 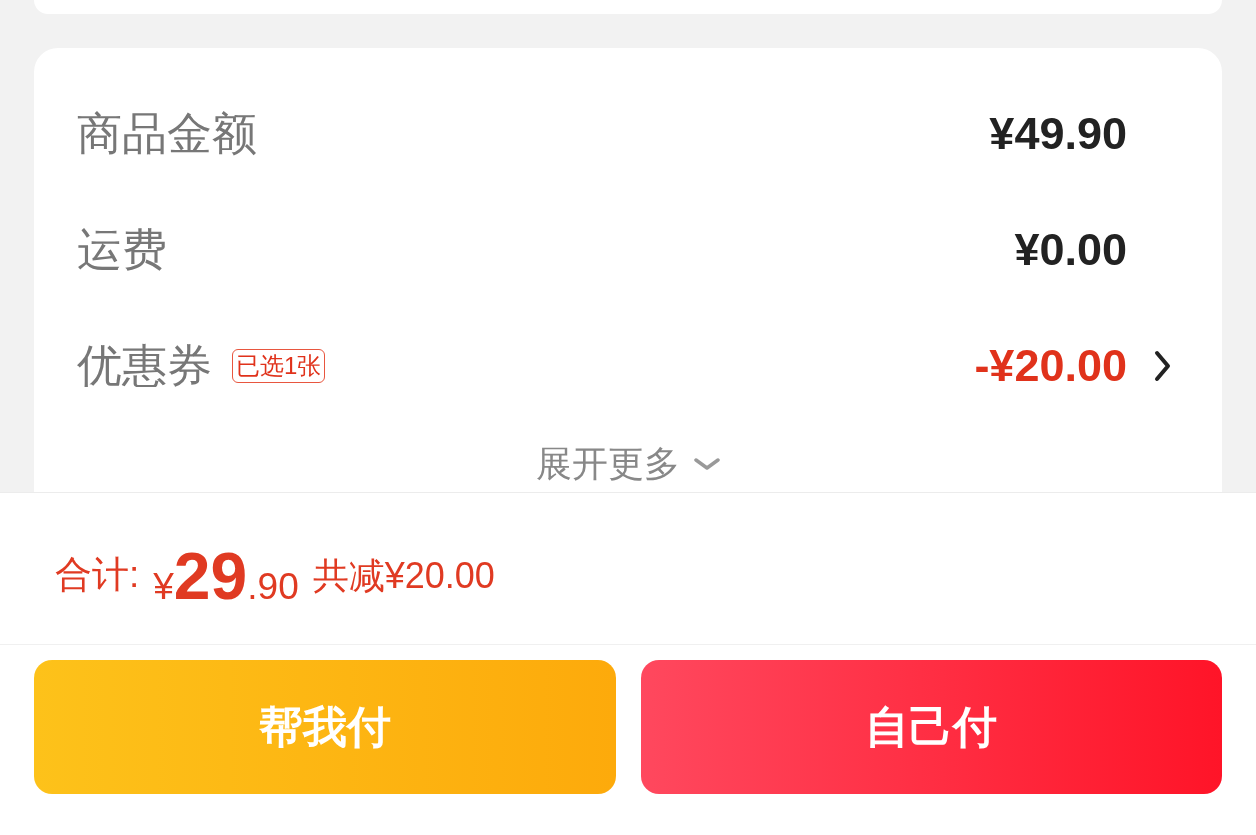 What do you see at coordinates (403, 575) in the screenshot?
I see `discount-total: 共减¥20.00` at bounding box center [403, 575].